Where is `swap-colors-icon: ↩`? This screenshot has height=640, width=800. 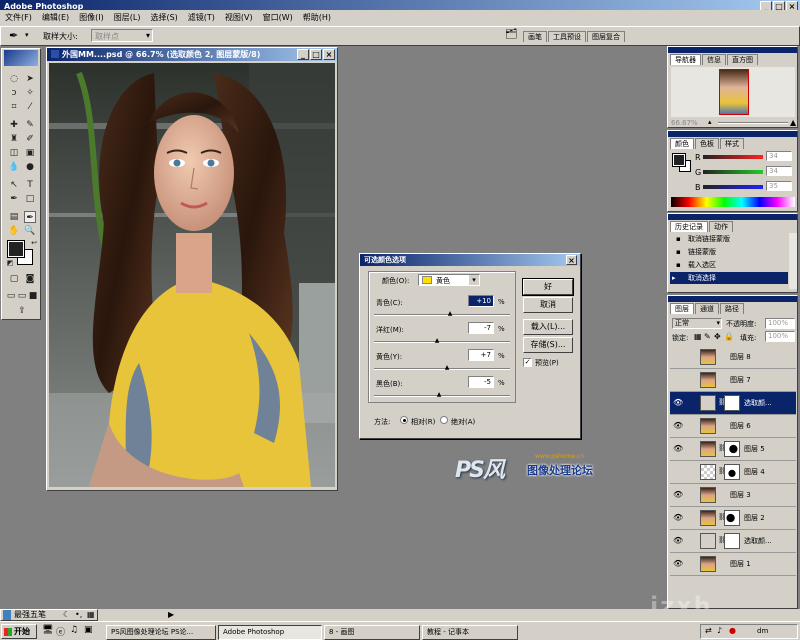
swap-colors-icon: ↩ is located at coordinates (34, 243).